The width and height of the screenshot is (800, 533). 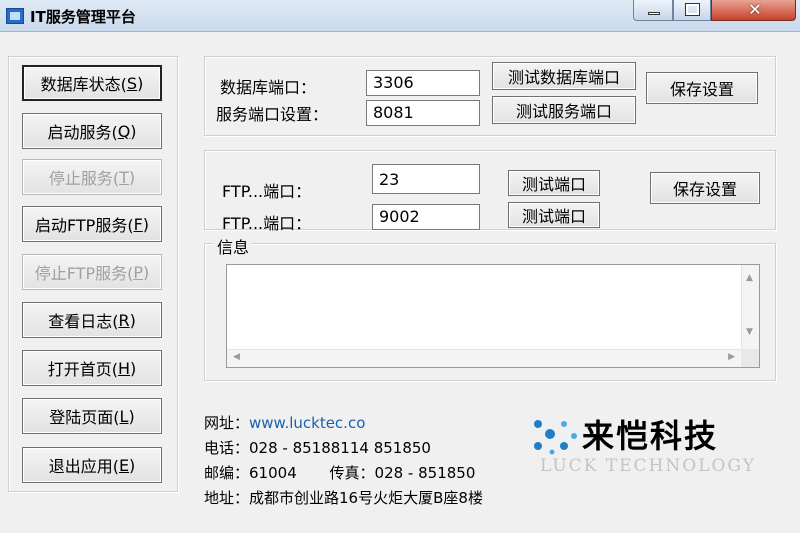 What do you see at coordinates (92, 83) in the screenshot?
I see `db-status-button: 数据库状态(S)` at bounding box center [92, 83].